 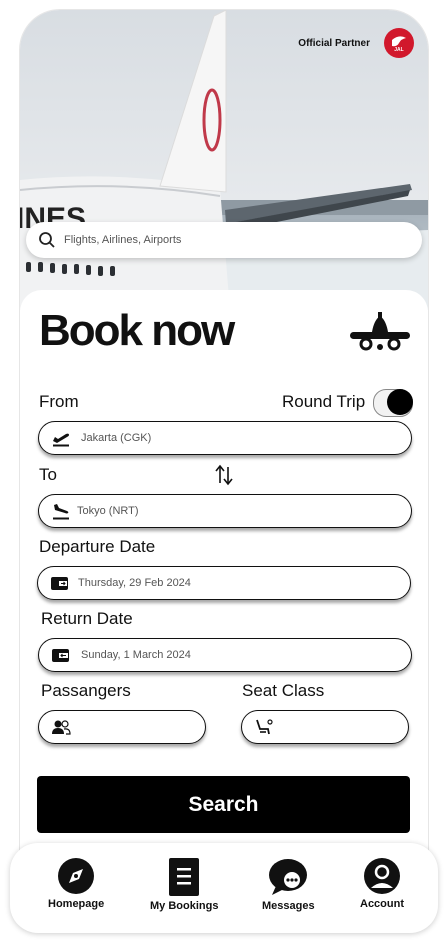 I want to click on nav-label-my-bookings: My Bookings, so click(x=184, y=906).